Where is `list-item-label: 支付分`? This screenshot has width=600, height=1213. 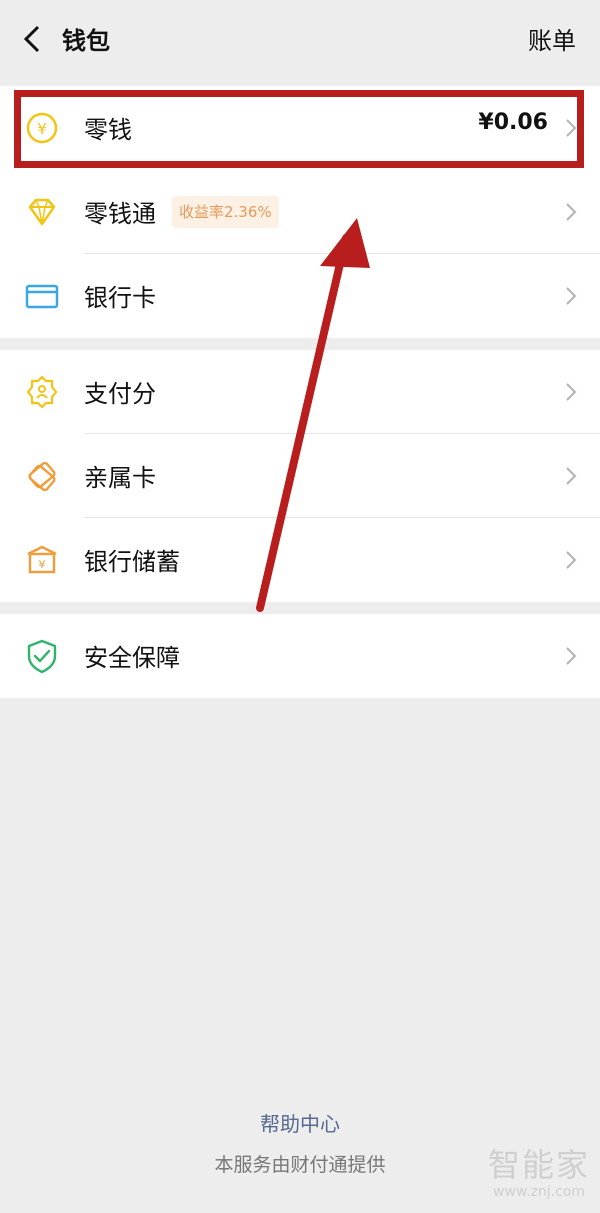
list-item-label: 支付分 is located at coordinates (120, 394).